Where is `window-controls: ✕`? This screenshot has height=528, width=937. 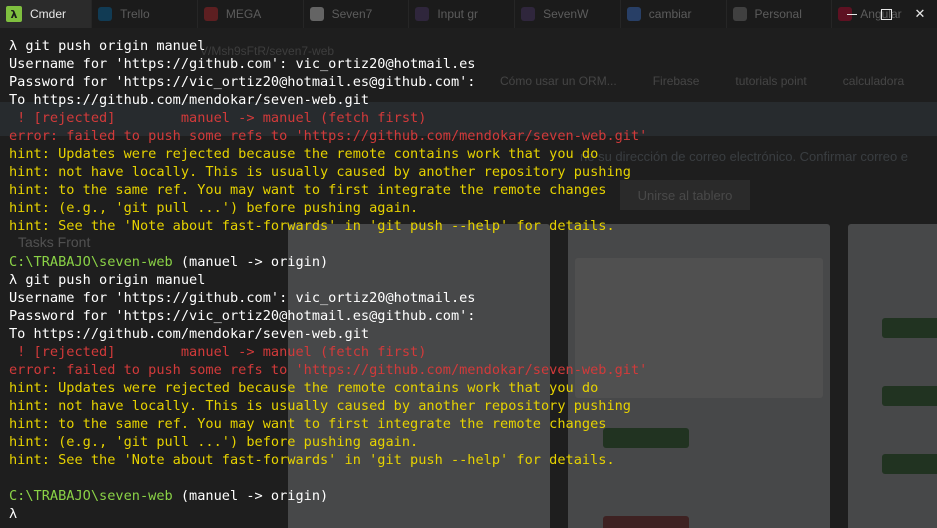
window-controls: ✕ is located at coordinates (886, 14).